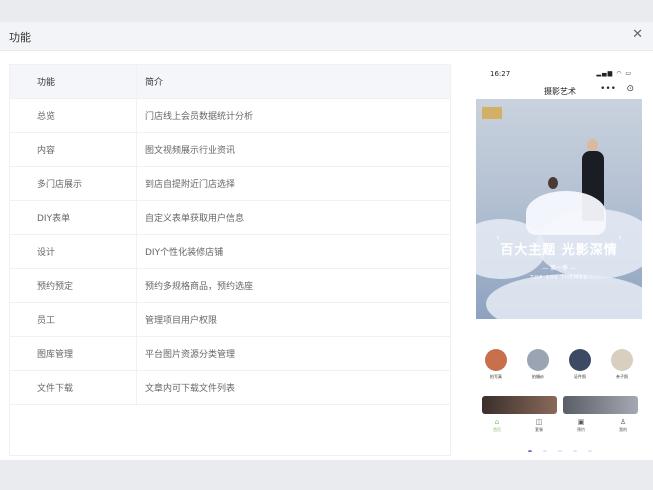  Describe the element at coordinates (560, 428) in the screenshot. I see `tab-bar: ⌂ 首页 ◫ 套餐 ▣ 预约 ♙ 我的` at that location.